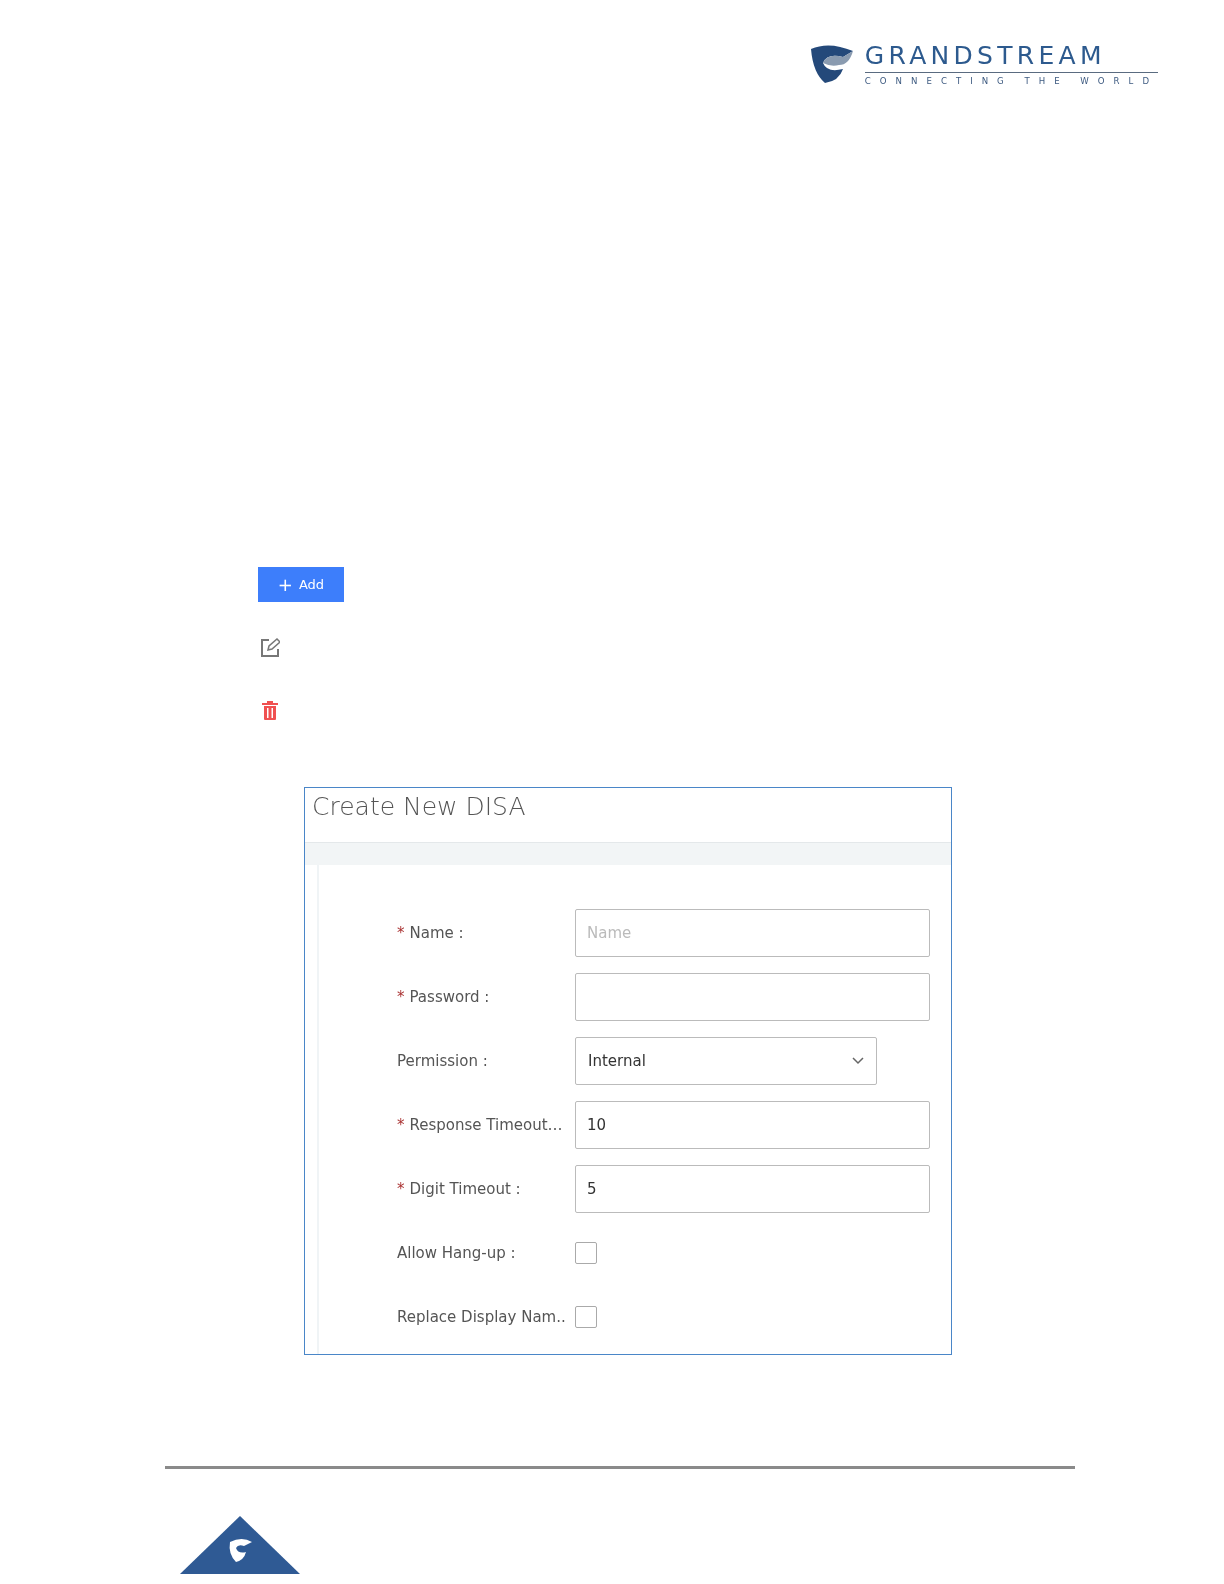 Image resolution: width=1224 pixels, height=1584 pixels. I want to click on chevron-icon, so click(858, 1061).